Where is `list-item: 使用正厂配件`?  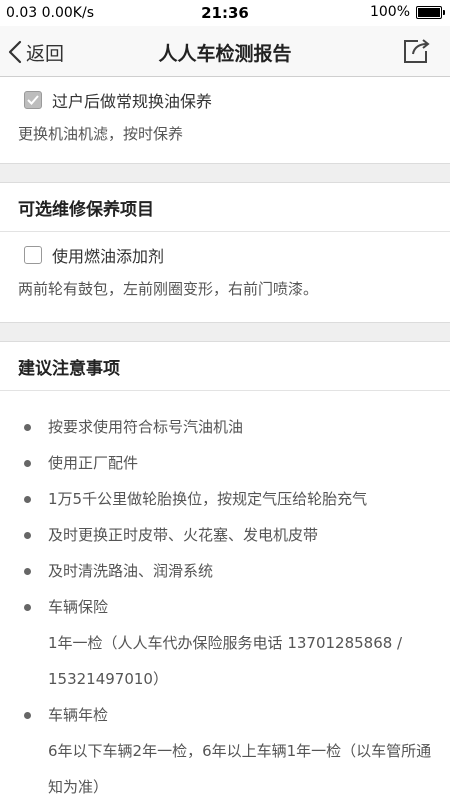
list-item: 使用正厂配件 is located at coordinates (225, 463).